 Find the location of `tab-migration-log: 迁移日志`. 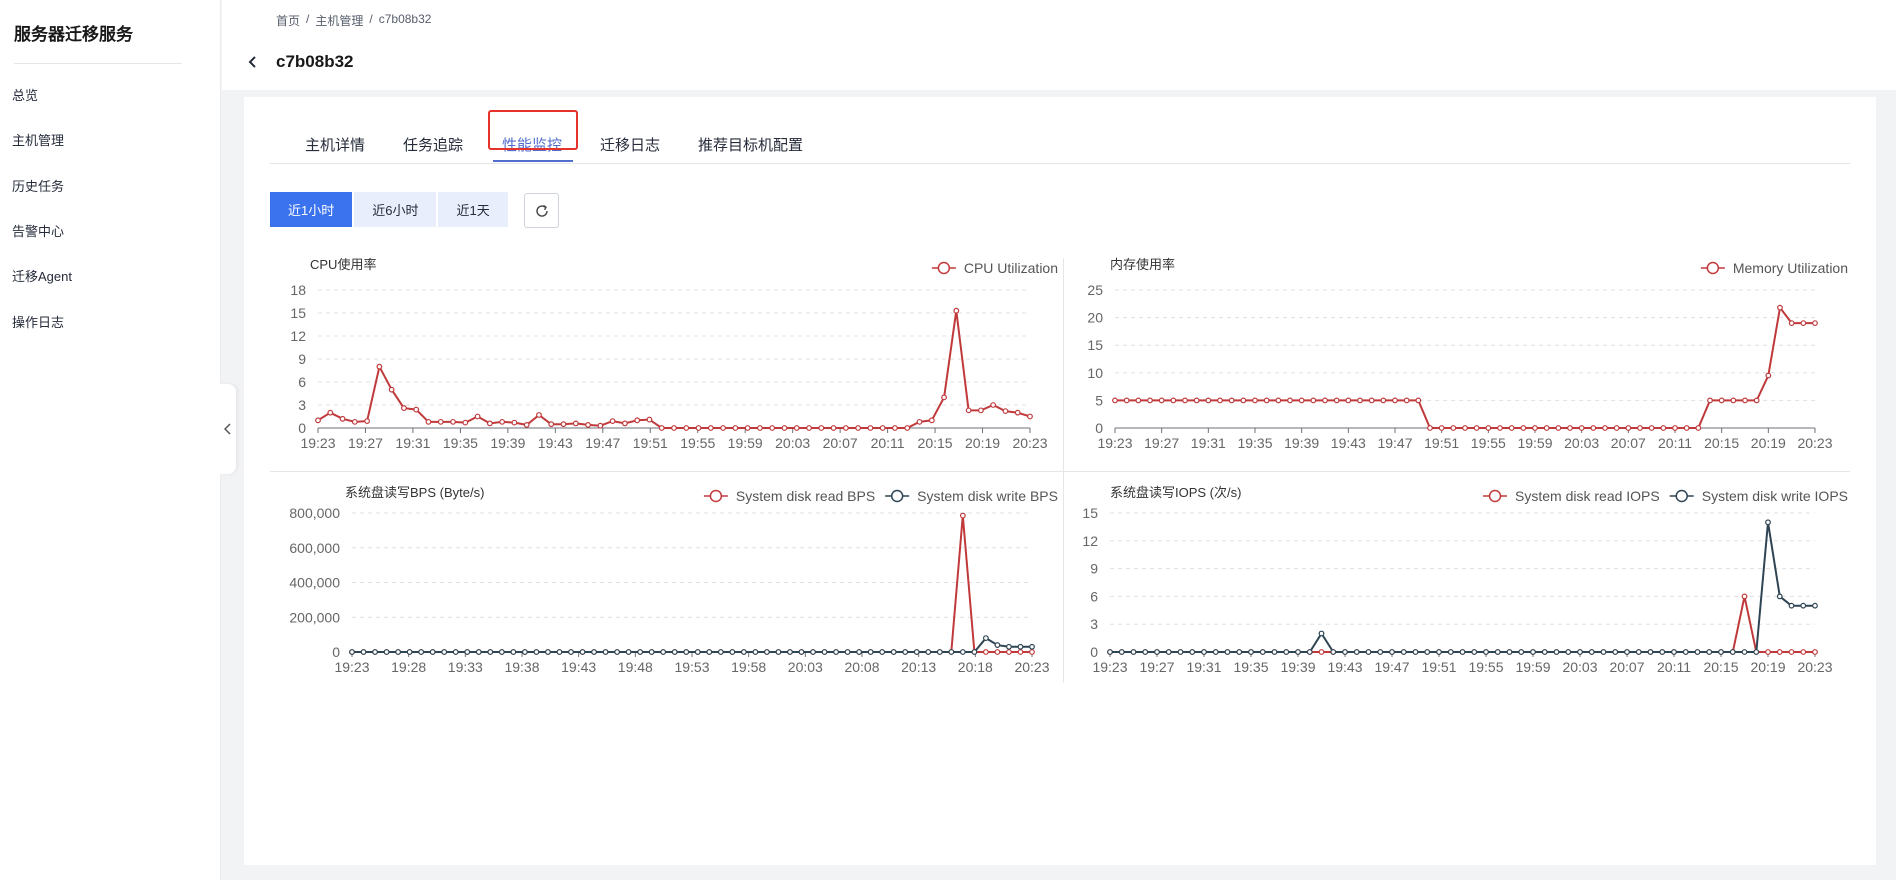

tab-migration-log: 迁移日志 is located at coordinates (630, 144).